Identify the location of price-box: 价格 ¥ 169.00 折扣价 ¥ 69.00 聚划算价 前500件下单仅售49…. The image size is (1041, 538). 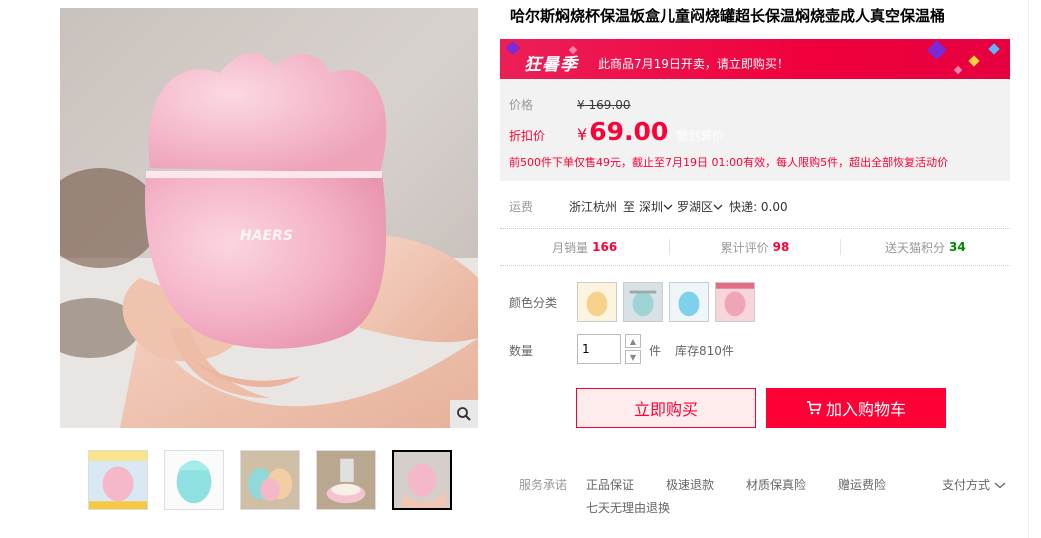
(755, 130).